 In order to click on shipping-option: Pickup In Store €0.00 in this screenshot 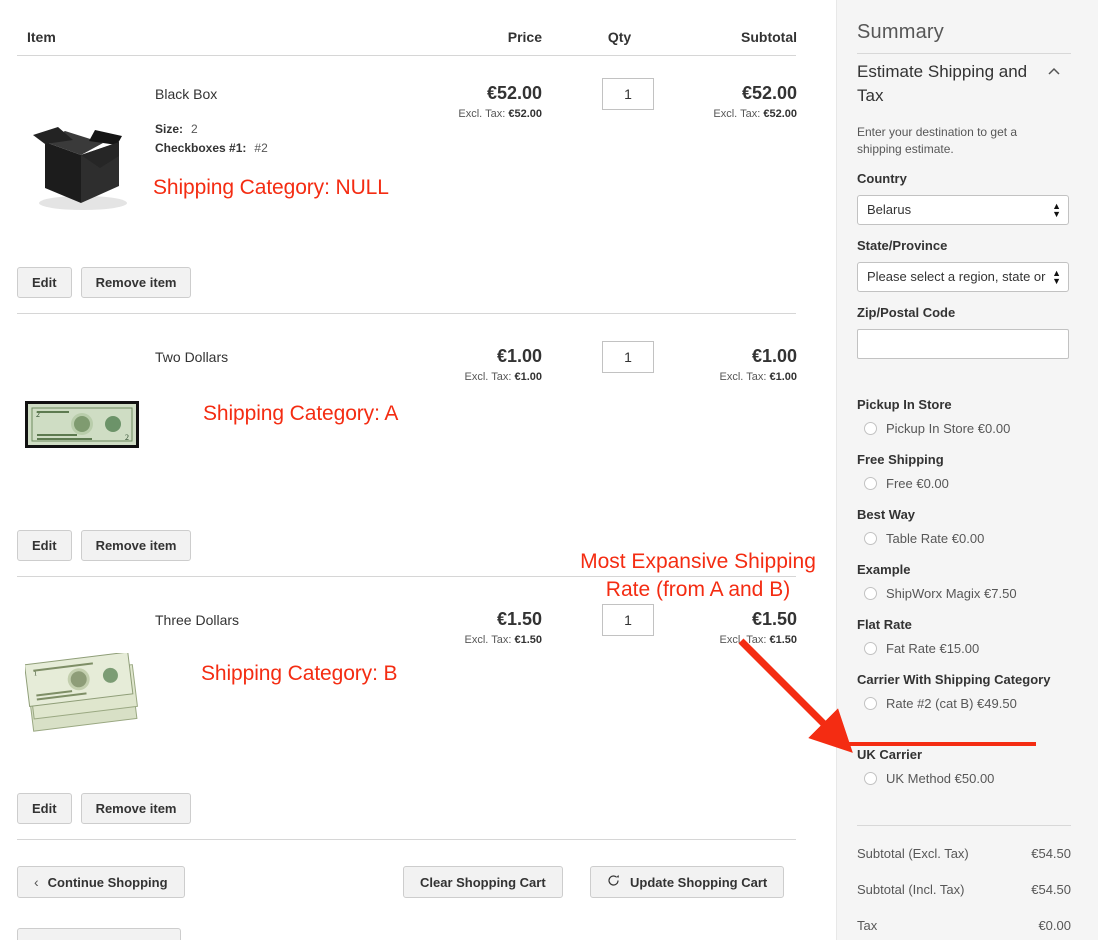, I will do `click(964, 428)`.